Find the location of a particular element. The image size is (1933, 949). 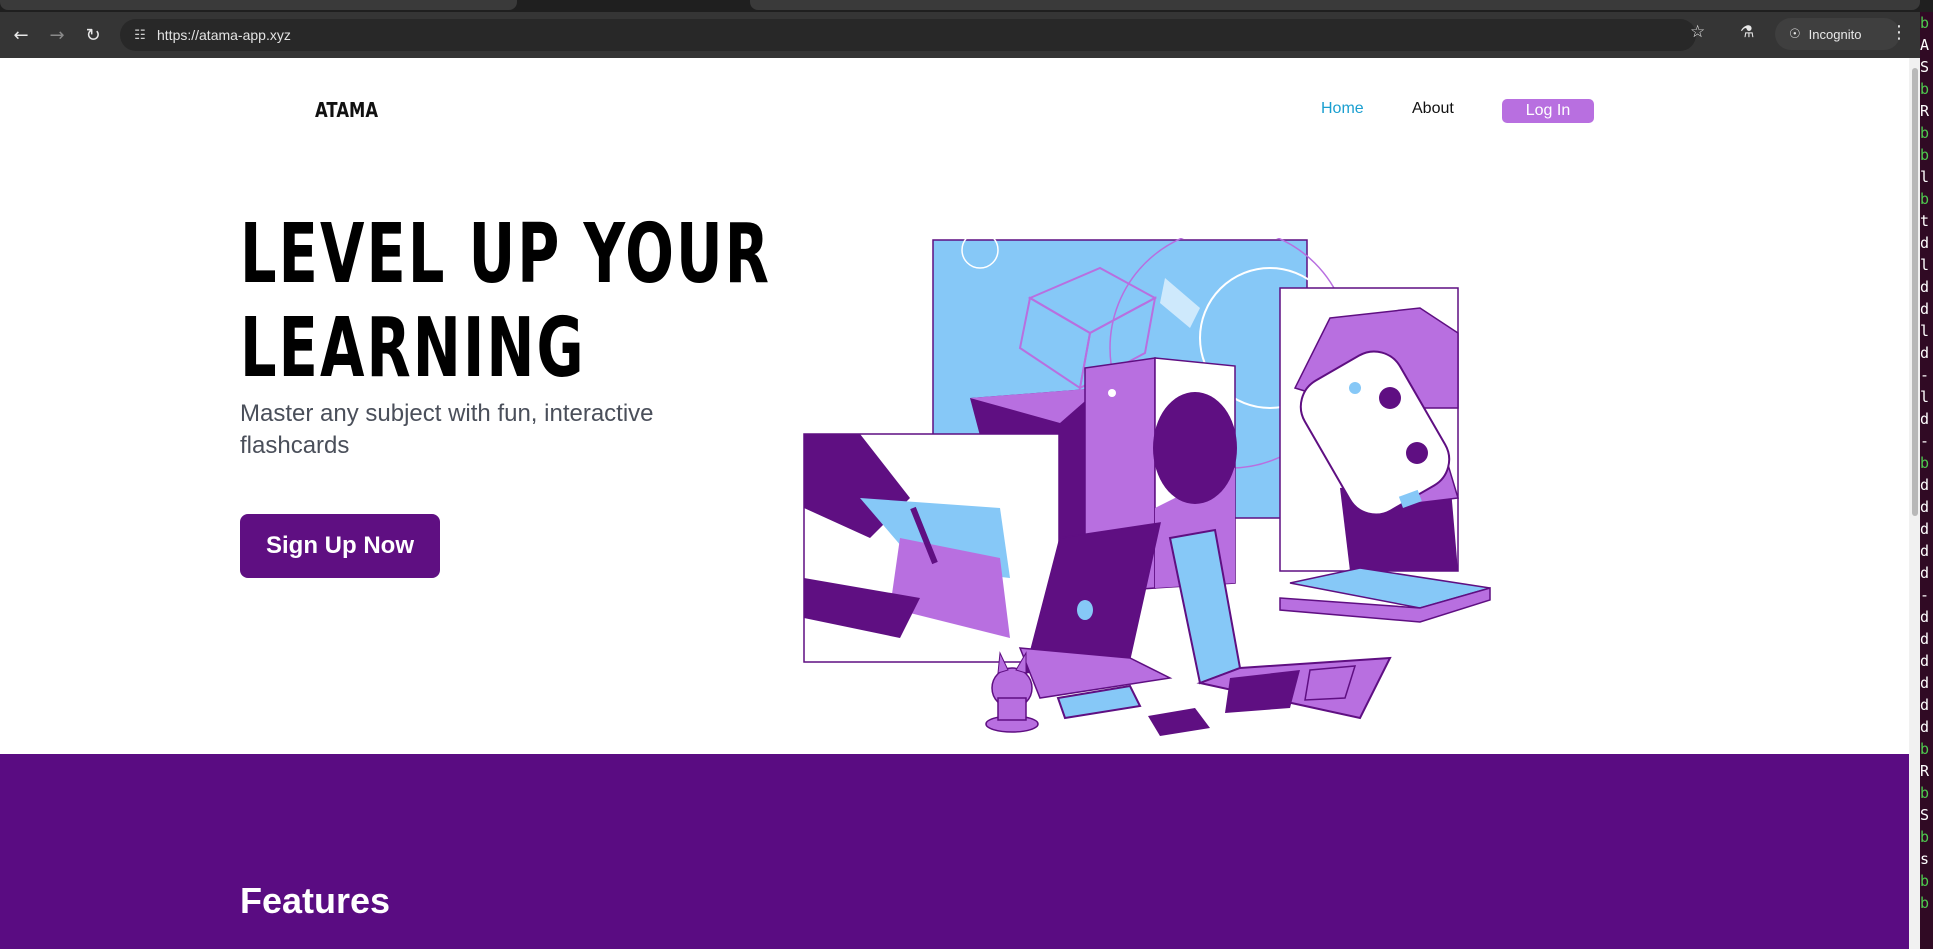

speaker-led is located at coordinates (1112, 393).